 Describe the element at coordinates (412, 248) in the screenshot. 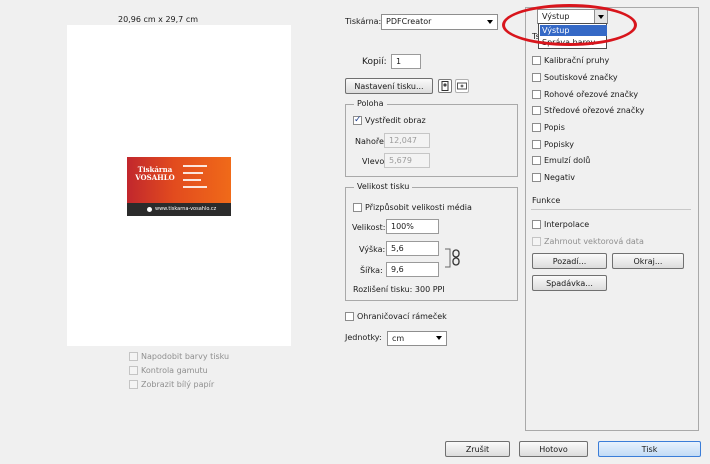

I see `height-input: 5,6` at that location.